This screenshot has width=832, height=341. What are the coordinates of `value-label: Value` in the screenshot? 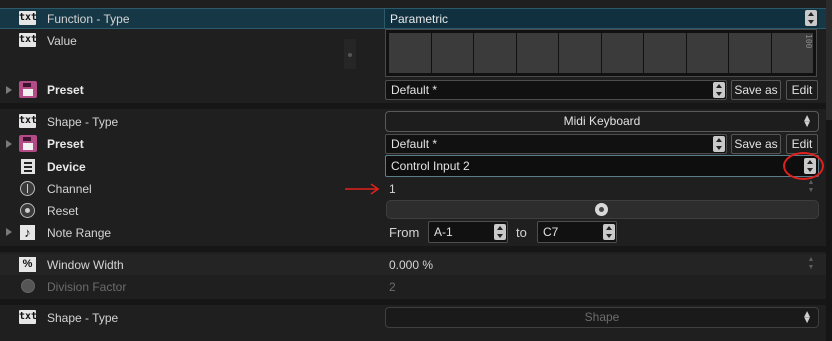 It's located at (62, 41).